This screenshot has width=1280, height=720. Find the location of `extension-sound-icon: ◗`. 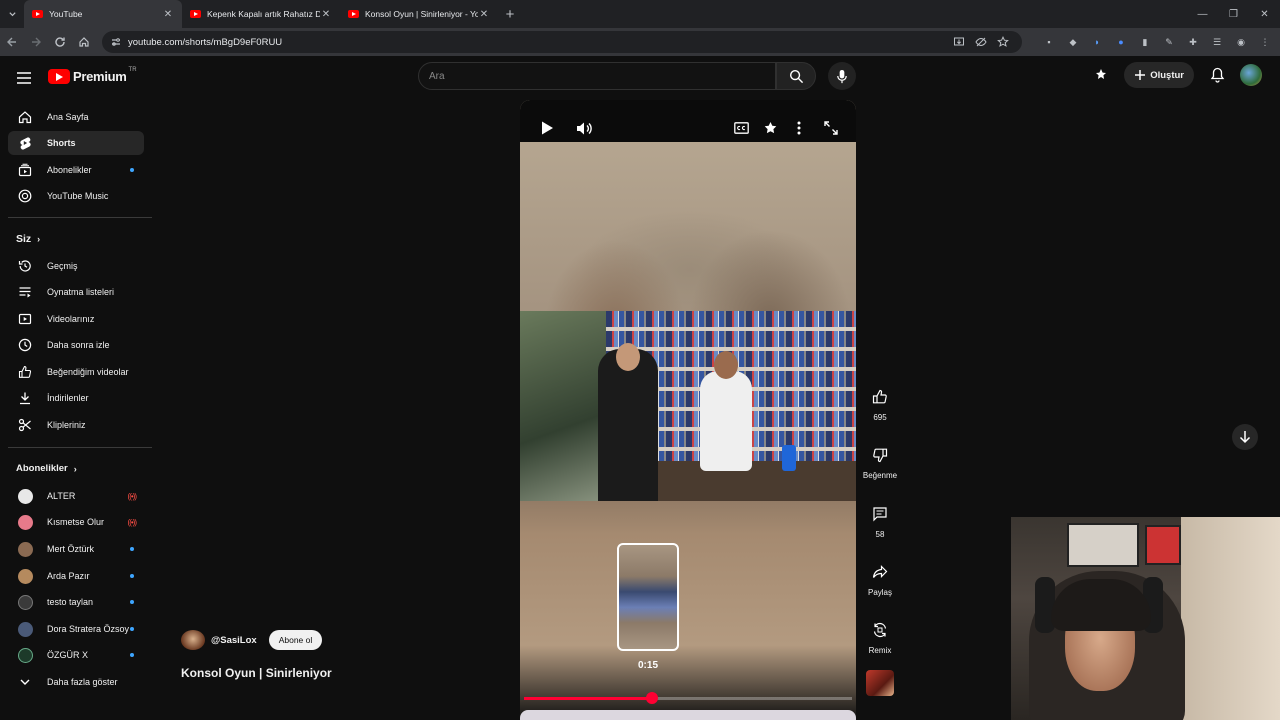

extension-sound-icon: ◗ is located at coordinates (1097, 42).